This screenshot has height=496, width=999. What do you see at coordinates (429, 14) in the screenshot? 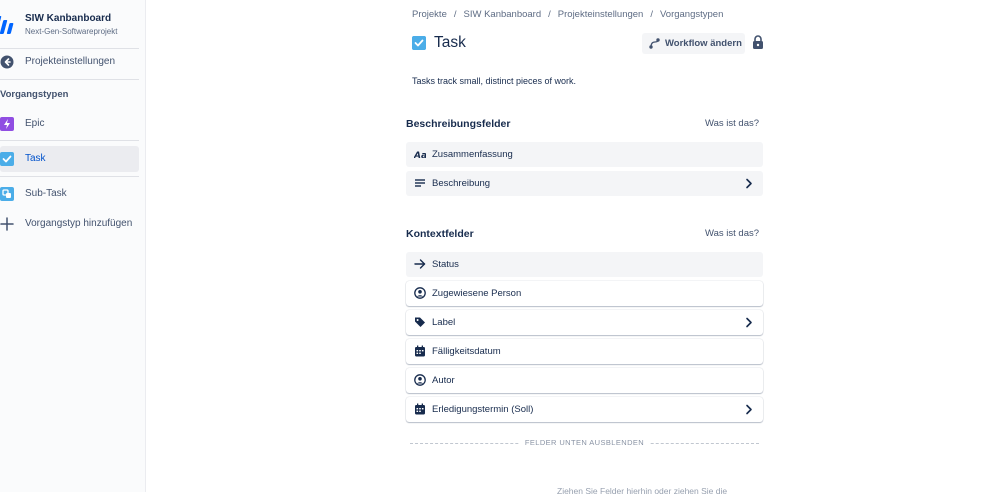
I see `breadcrumb-projects: Projekte` at bounding box center [429, 14].